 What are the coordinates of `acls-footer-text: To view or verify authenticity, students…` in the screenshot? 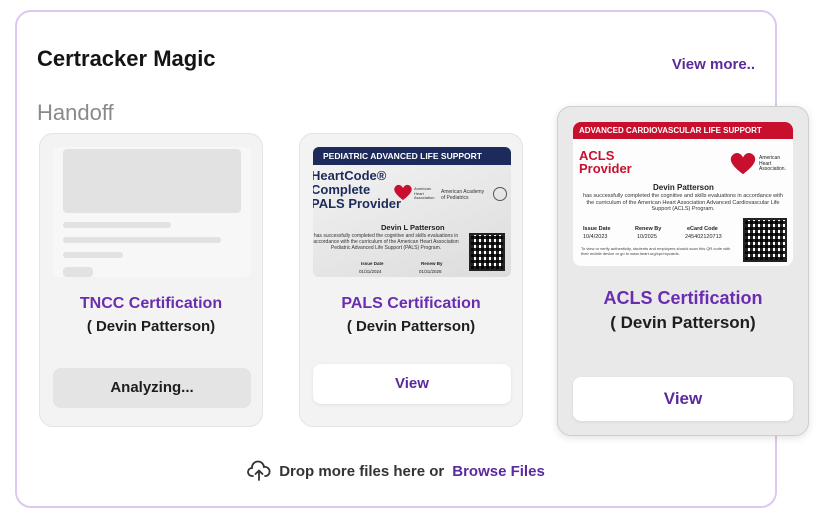 It's located at (656, 251).